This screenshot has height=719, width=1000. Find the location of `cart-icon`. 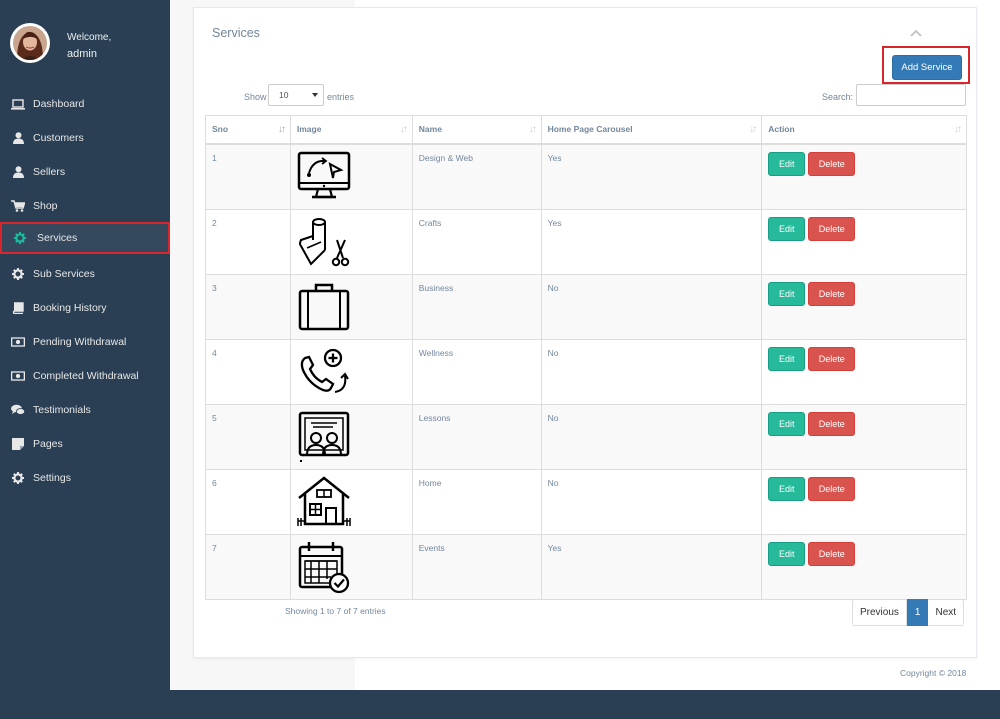

cart-icon is located at coordinates (18, 206).